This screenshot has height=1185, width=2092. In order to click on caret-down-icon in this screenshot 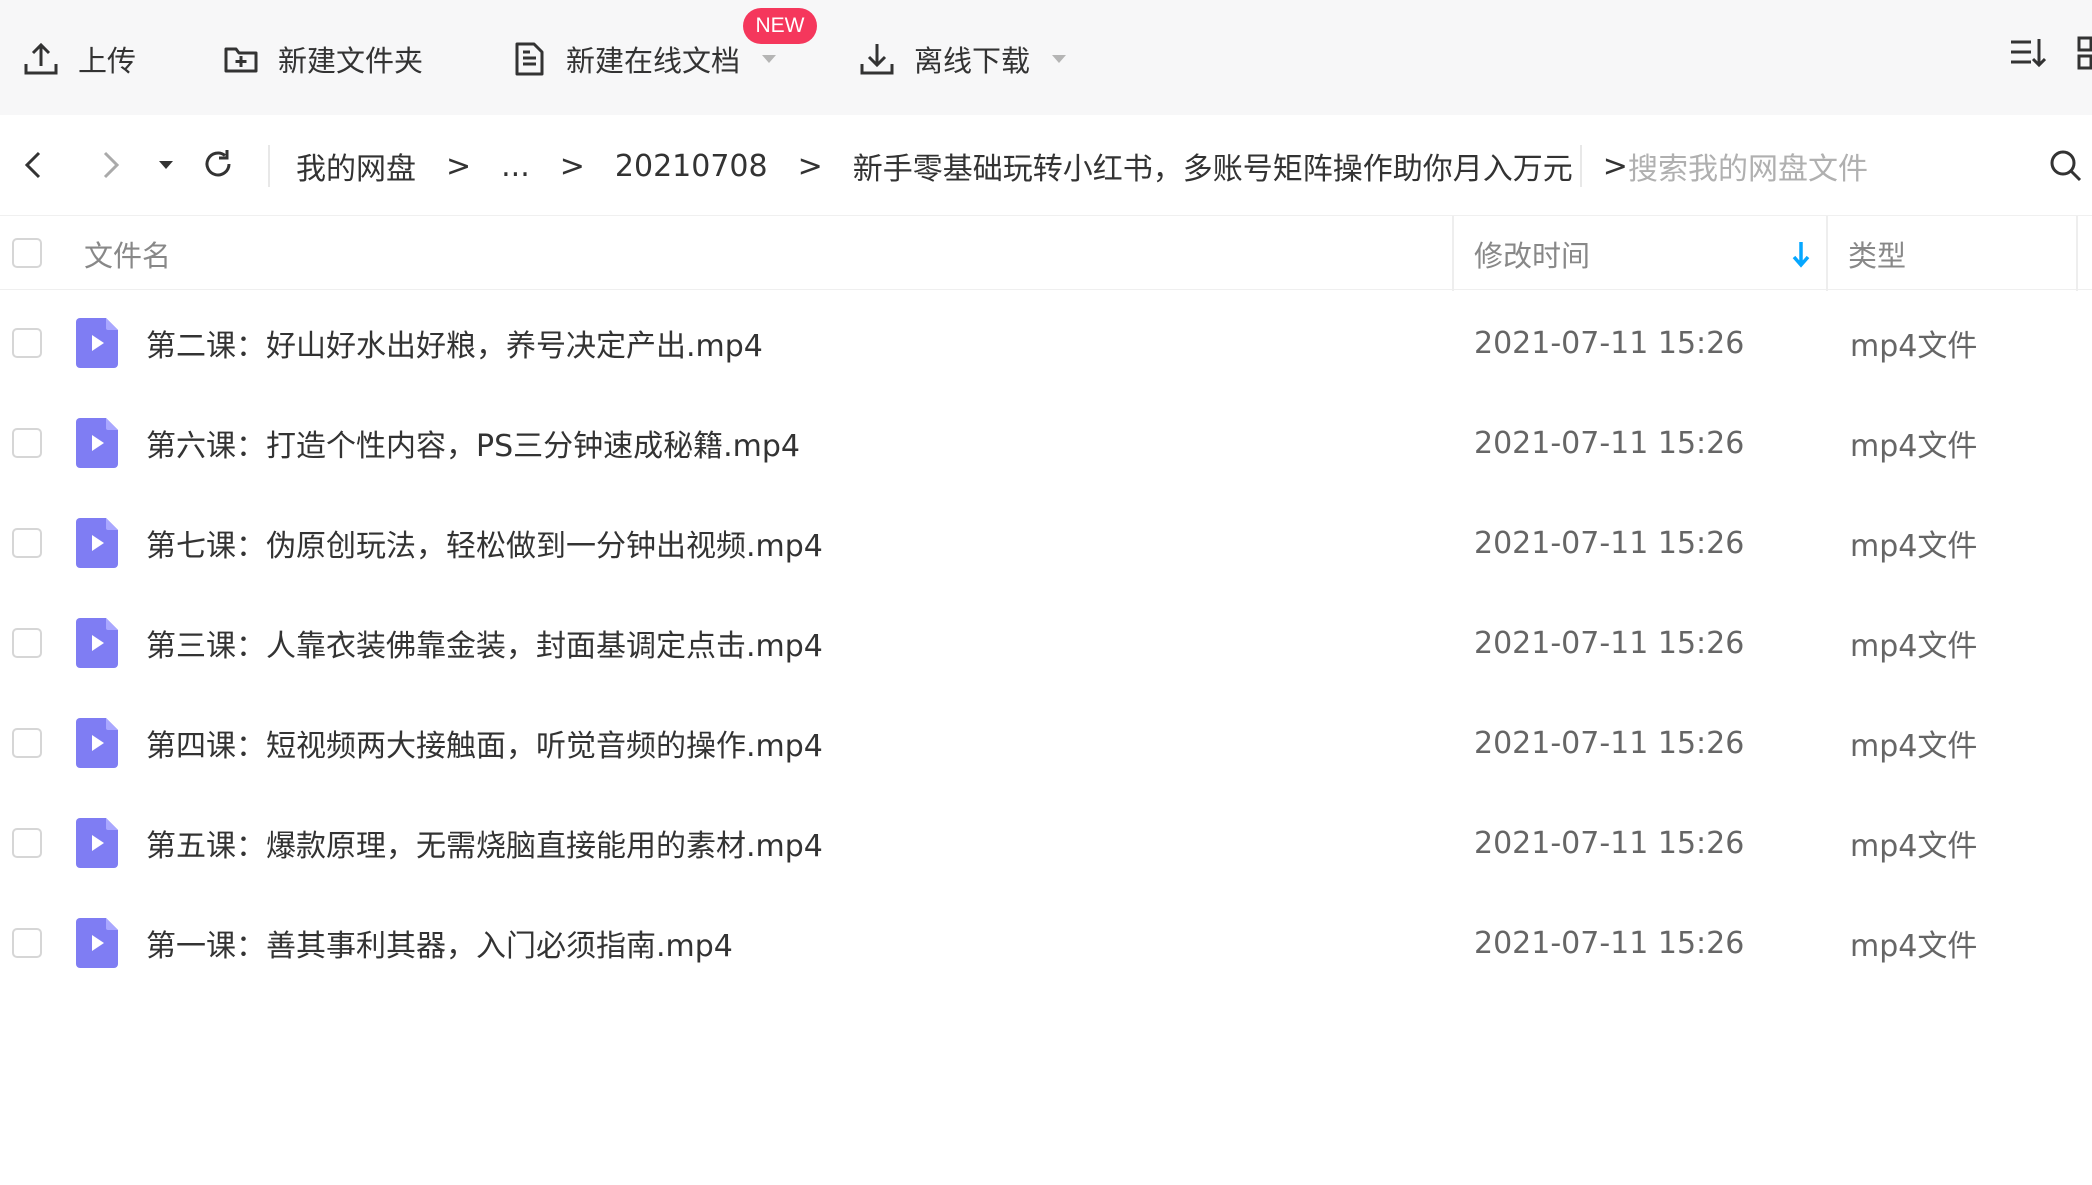, I will do `click(166, 165)`.